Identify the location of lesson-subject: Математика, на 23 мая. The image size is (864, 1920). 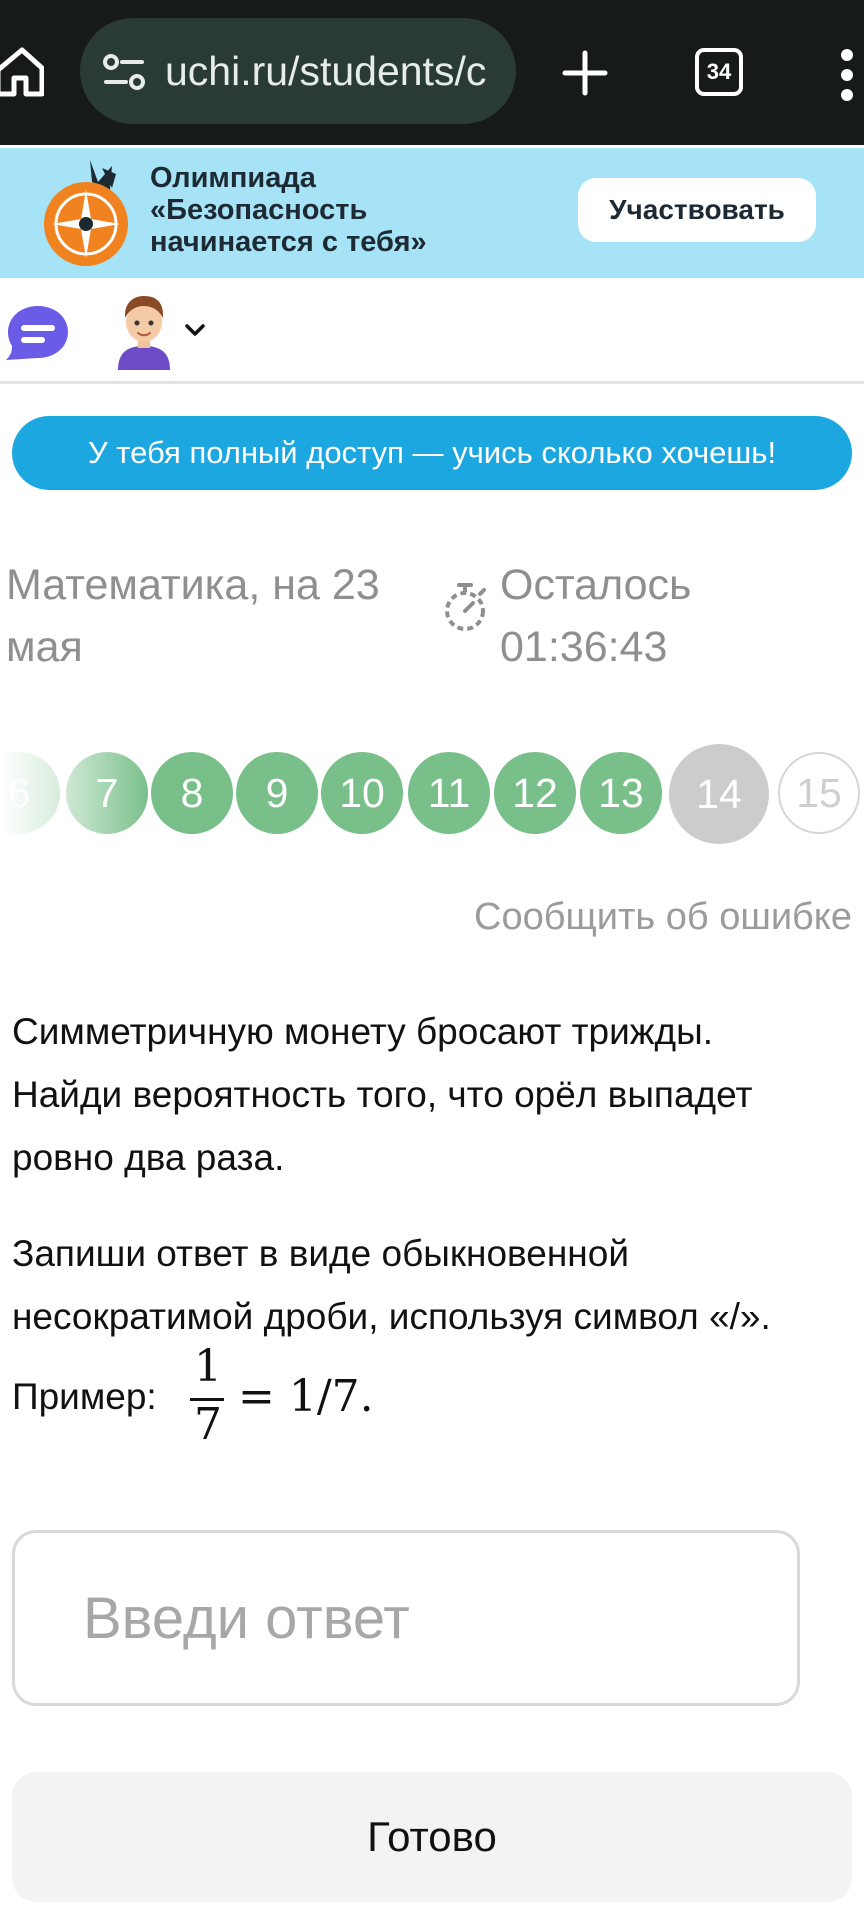
(206, 616).